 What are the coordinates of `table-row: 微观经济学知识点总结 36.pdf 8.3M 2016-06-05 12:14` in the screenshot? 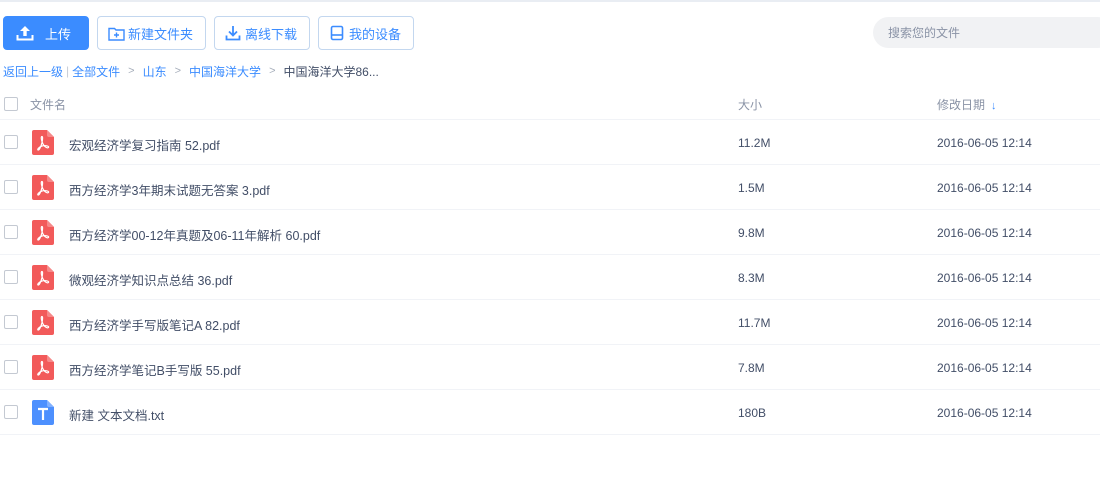 It's located at (550, 277).